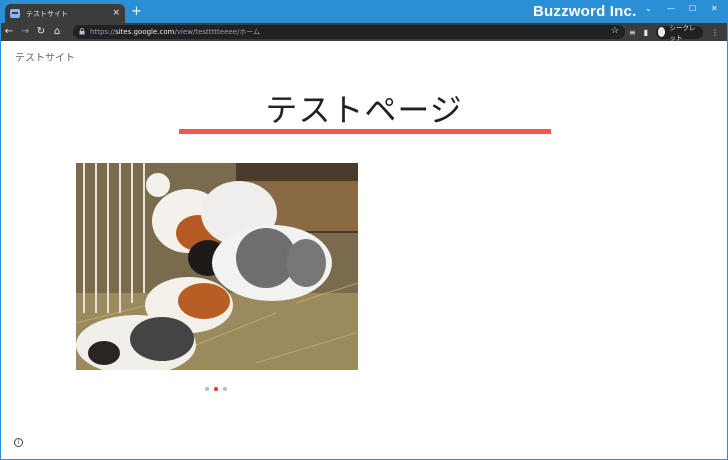  Describe the element at coordinates (646, 32) in the screenshot. I see `side-panel-icon: ▮` at that location.